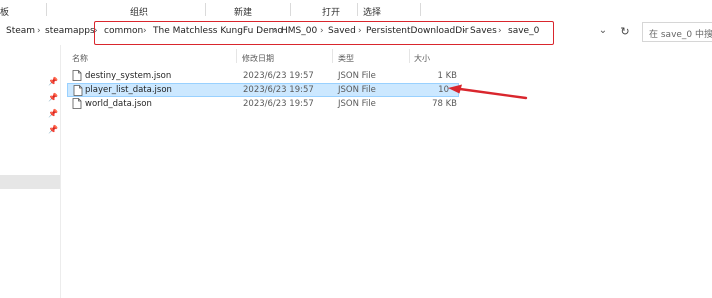 Image resolution: width=712 pixels, height=298 pixels. Describe the element at coordinates (603, 32) in the screenshot. I see `chevron-down-icon: ⌄` at that location.